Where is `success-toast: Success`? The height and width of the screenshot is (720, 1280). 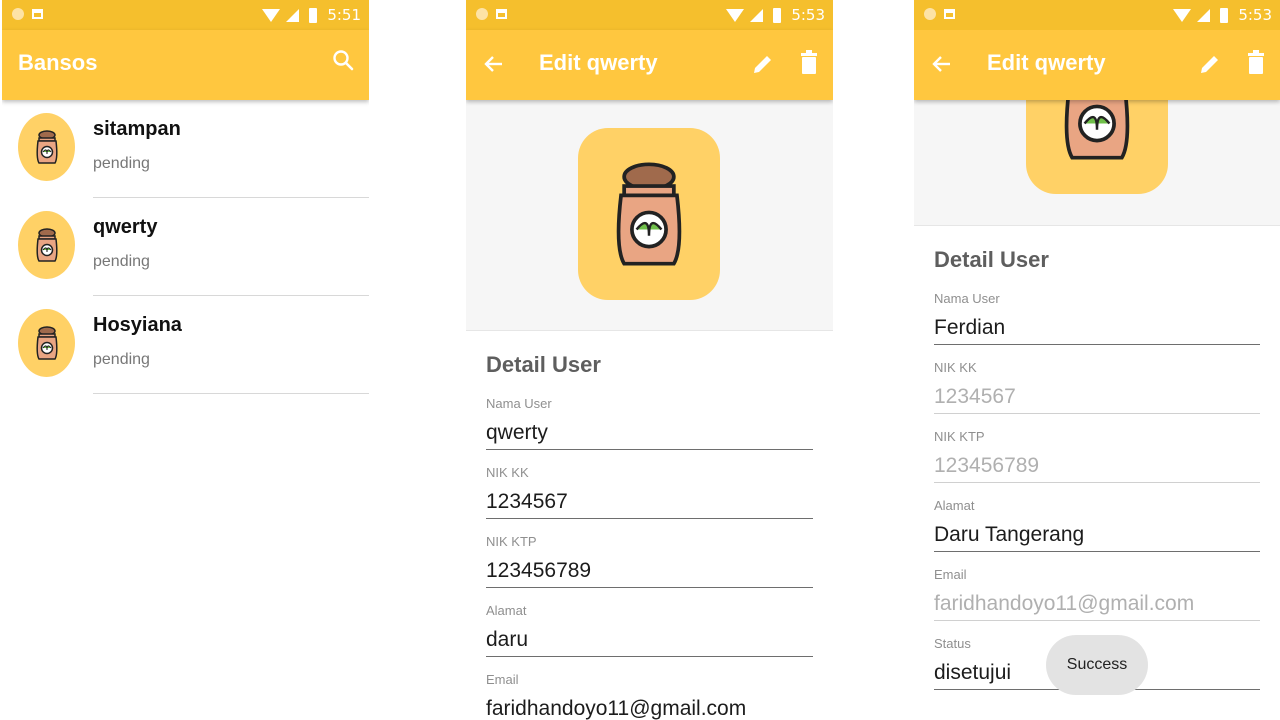 success-toast: Success is located at coordinates (1097, 665).